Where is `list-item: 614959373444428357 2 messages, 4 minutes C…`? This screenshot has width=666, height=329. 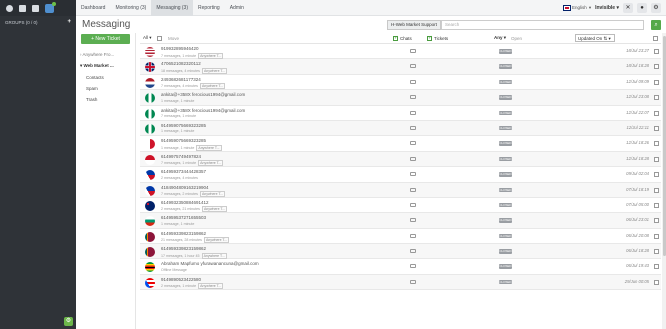
list-item: 614959373444428357 2 messages, 4 minutes C… is located at coordinates (400, 175).